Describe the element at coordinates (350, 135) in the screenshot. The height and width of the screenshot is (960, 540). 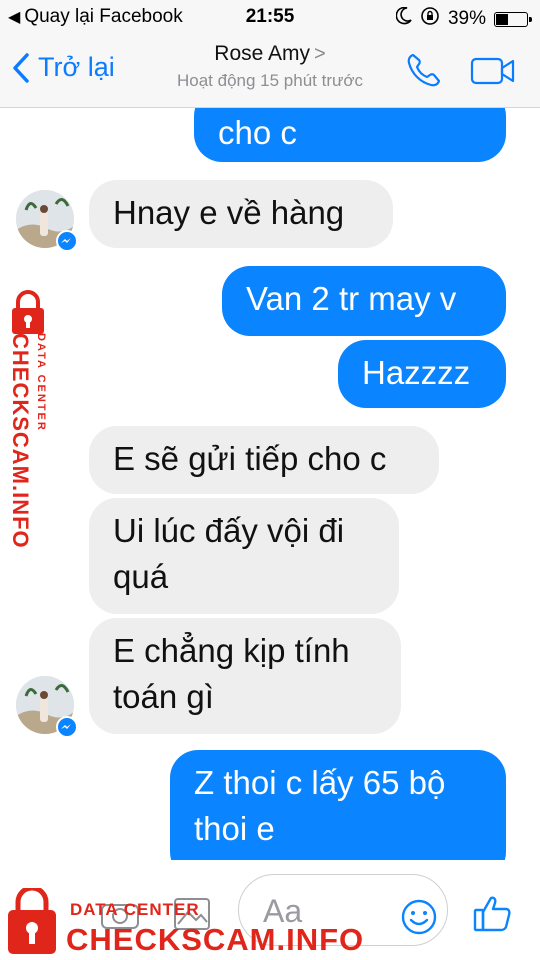
I see `outgoing-message: cho c` at that location.